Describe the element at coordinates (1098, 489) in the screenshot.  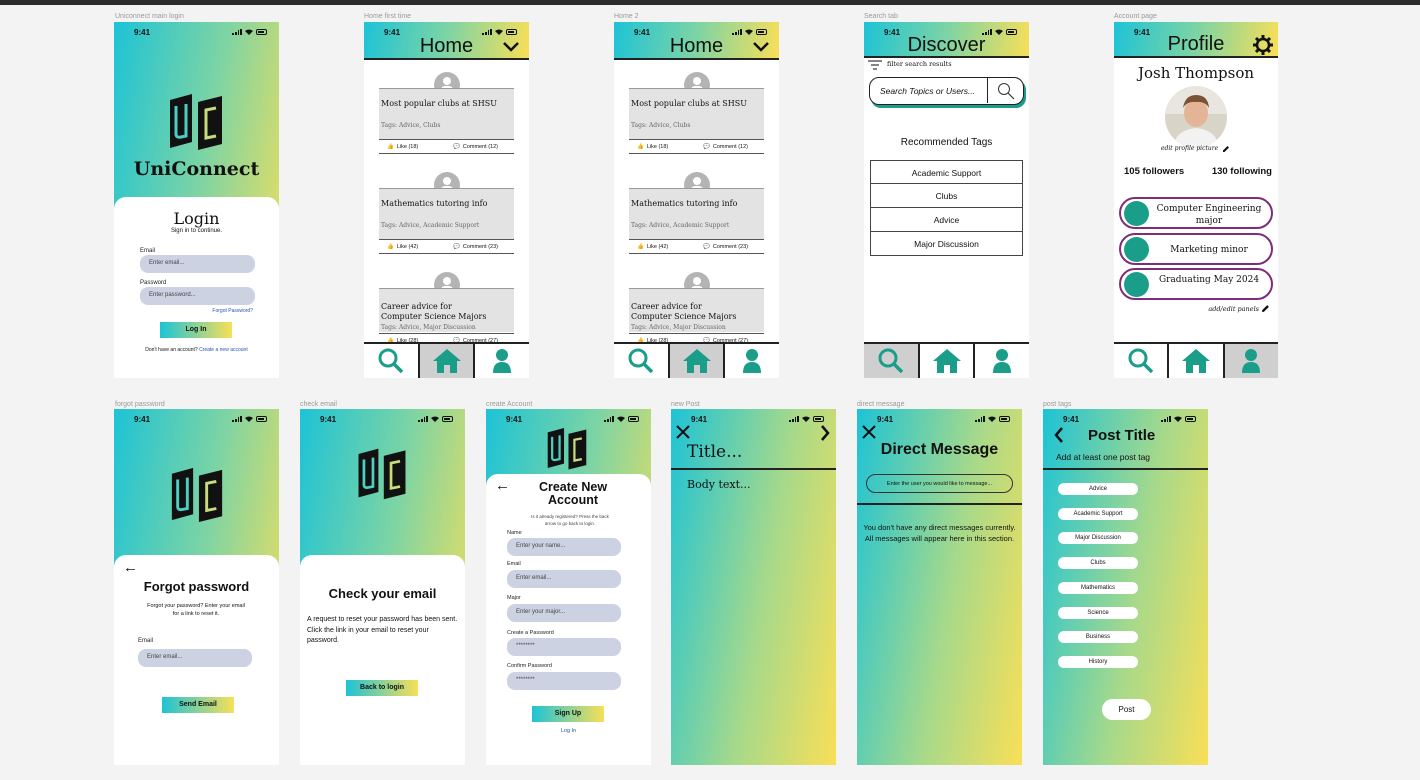
I see `tag-chip: Advice` at that location.